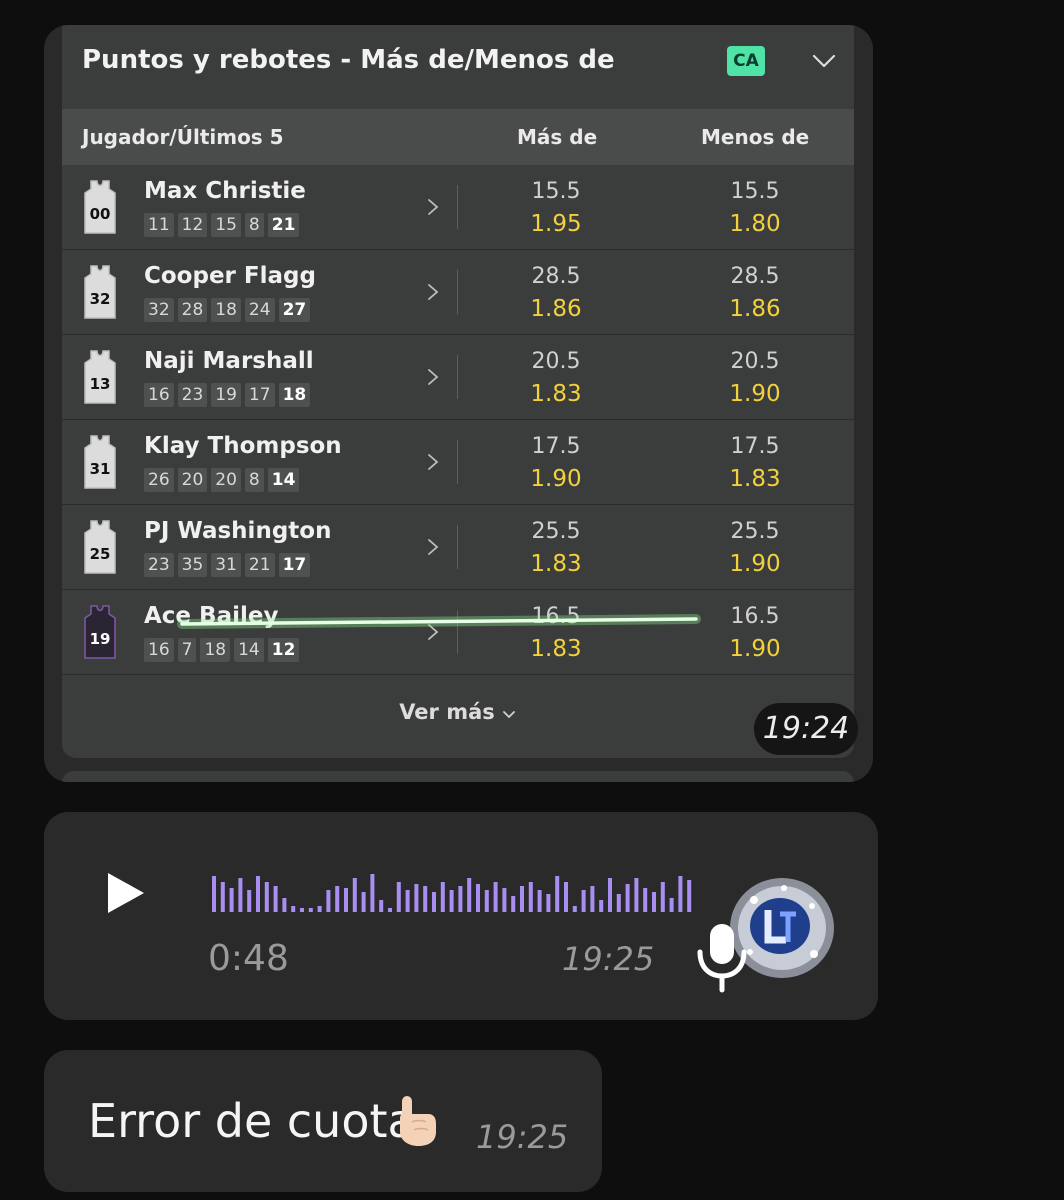 The height and width of the screenshot is (1200, 1064). Describe the element at coordinates (159, 650) in the screenshot. I see `stat-value: 16` at that location.